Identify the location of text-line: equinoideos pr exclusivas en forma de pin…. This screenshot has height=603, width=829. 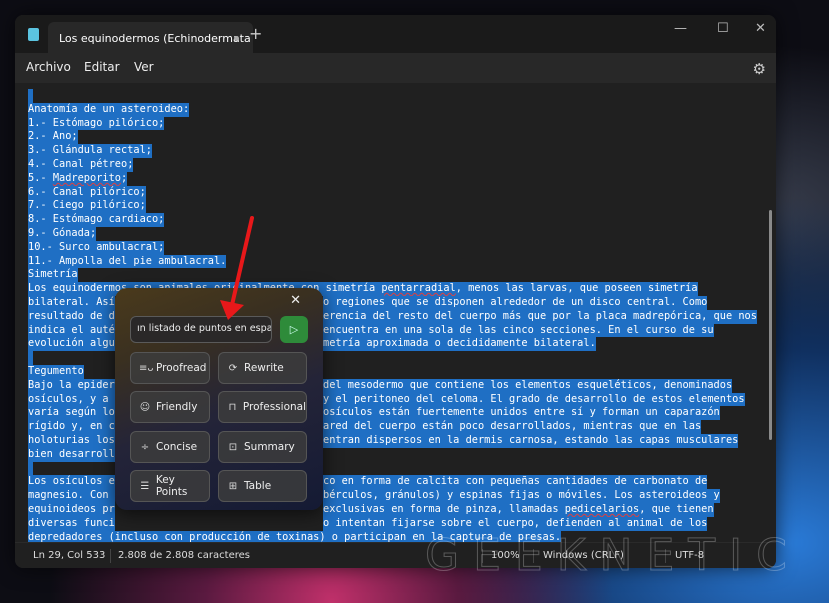
(371, 510).